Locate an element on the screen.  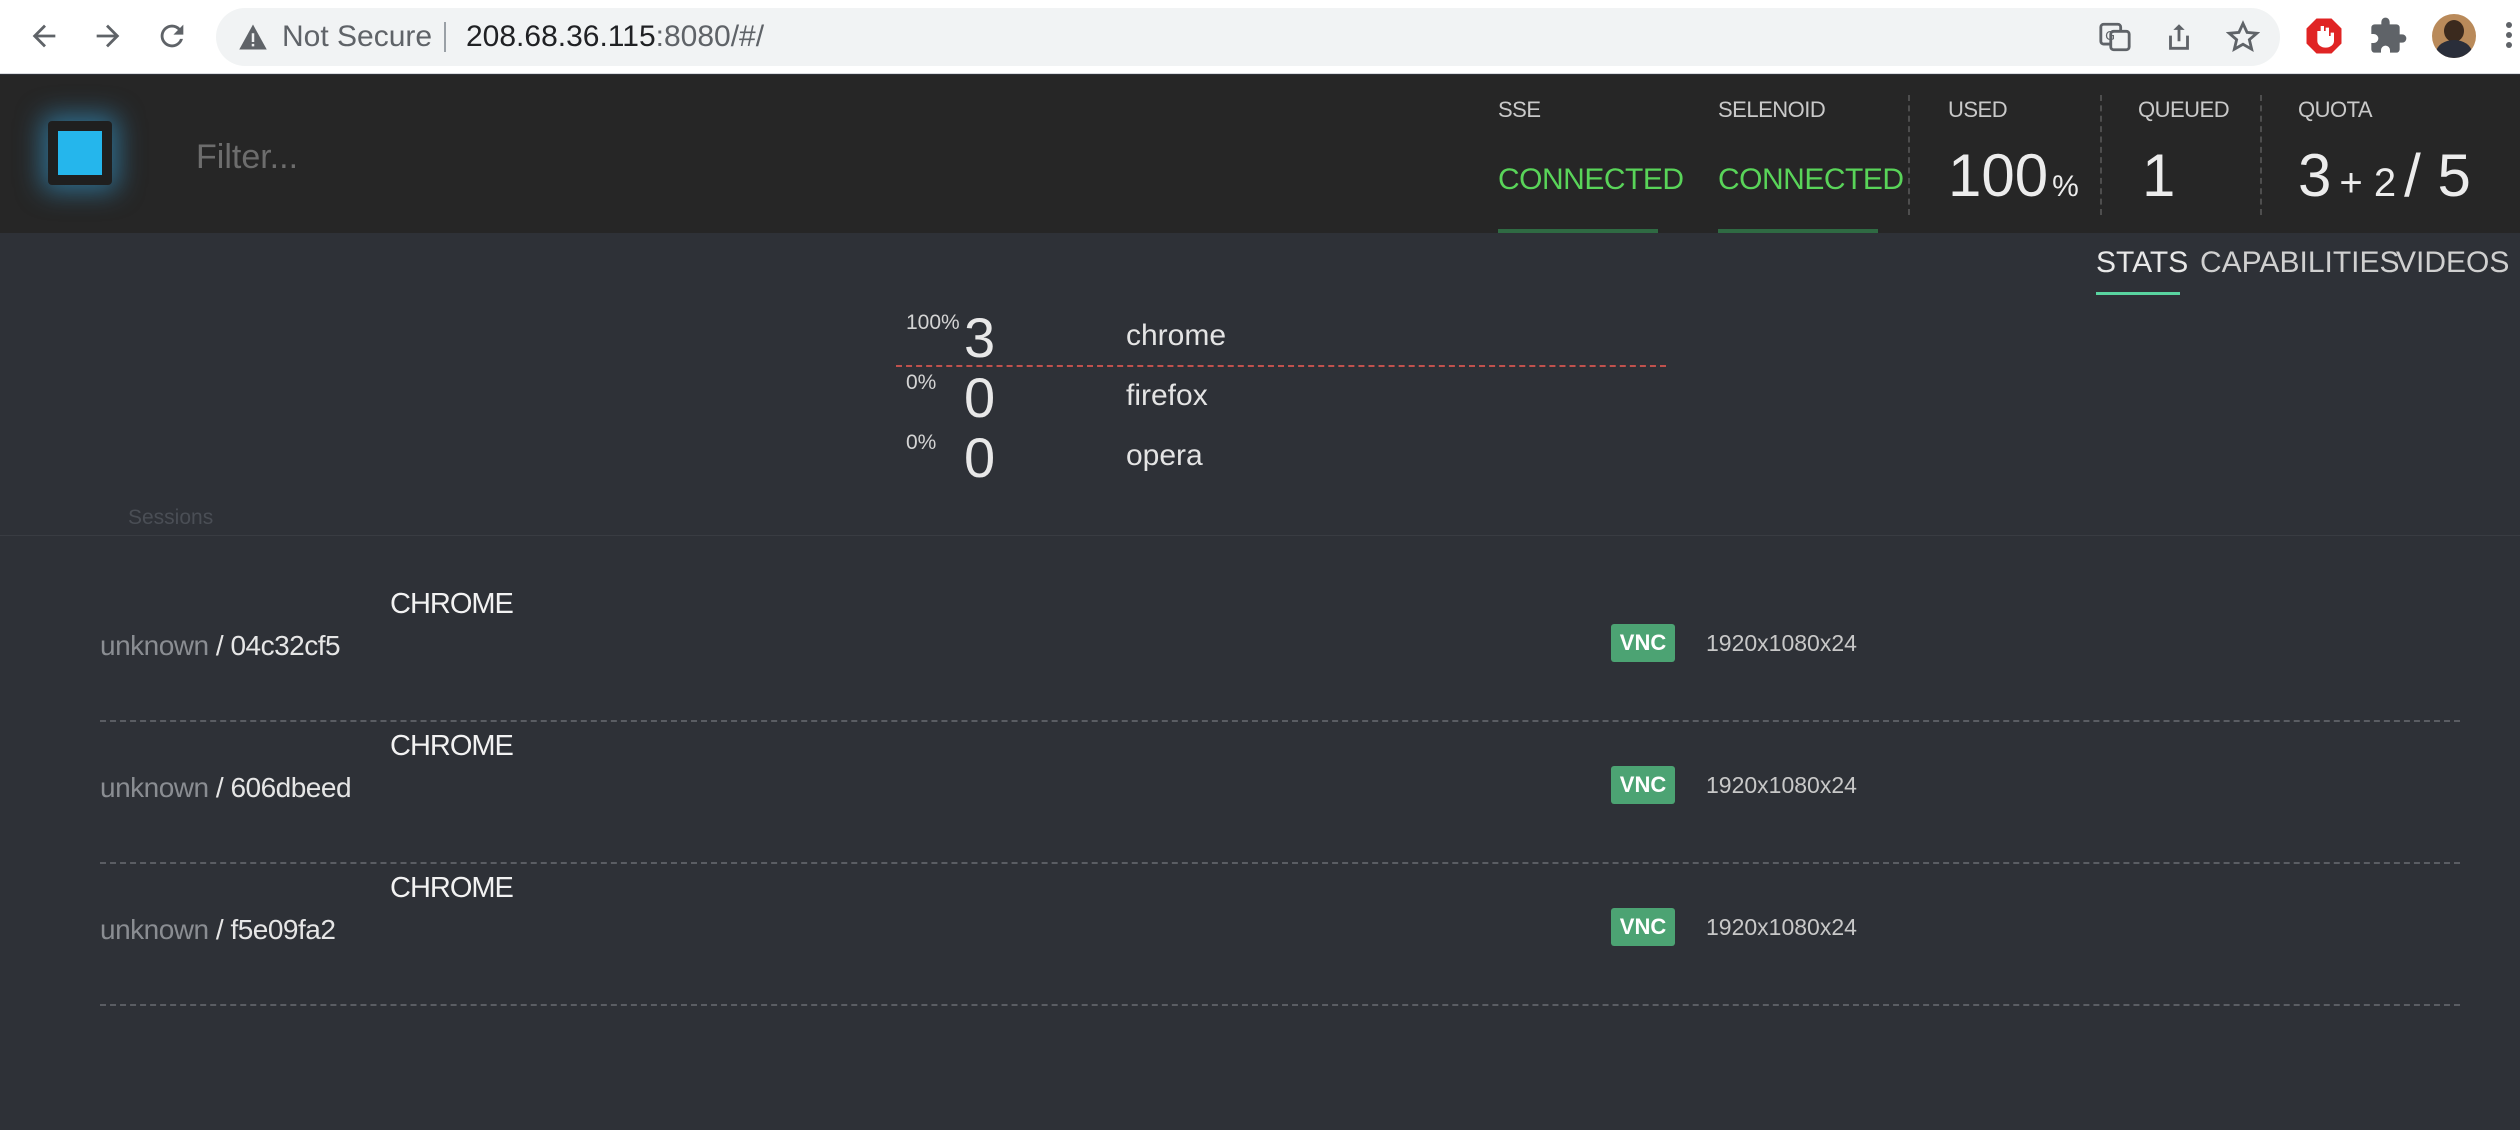
forward-button is located at coordinates (108, 36).